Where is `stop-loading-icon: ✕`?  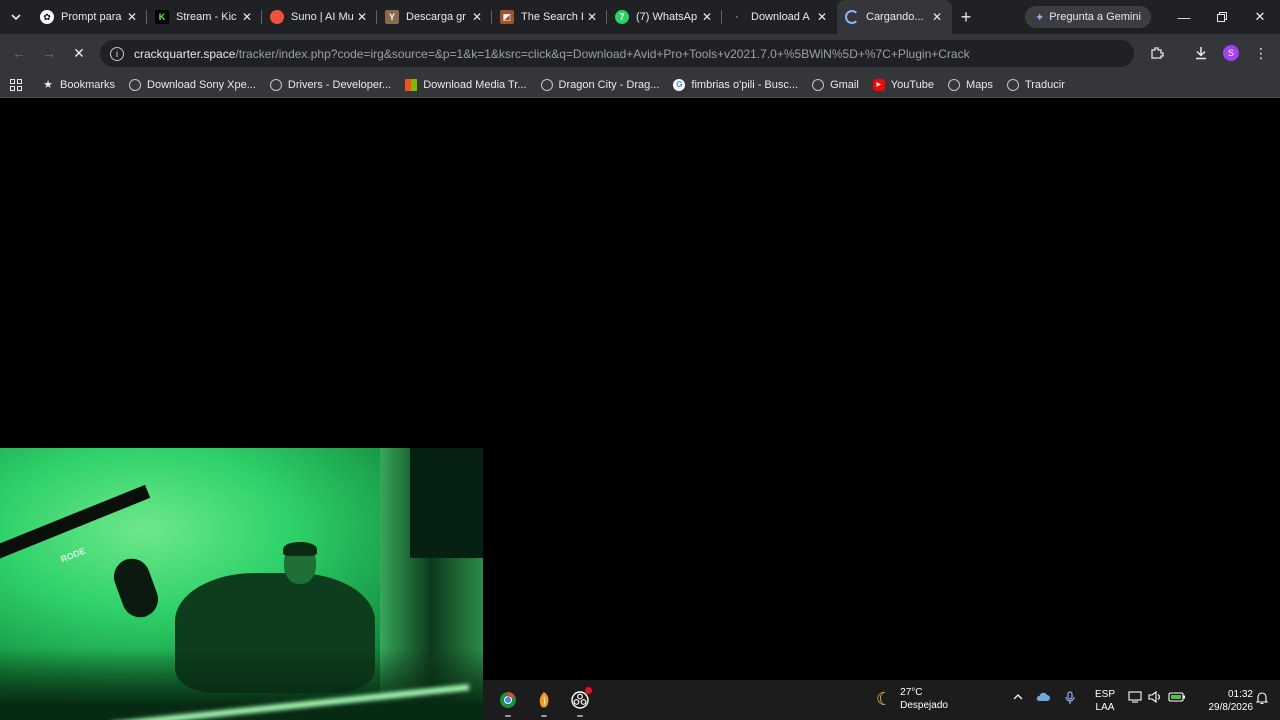 stop-loading-icon: ✕ is located at coordinates (79, 53).